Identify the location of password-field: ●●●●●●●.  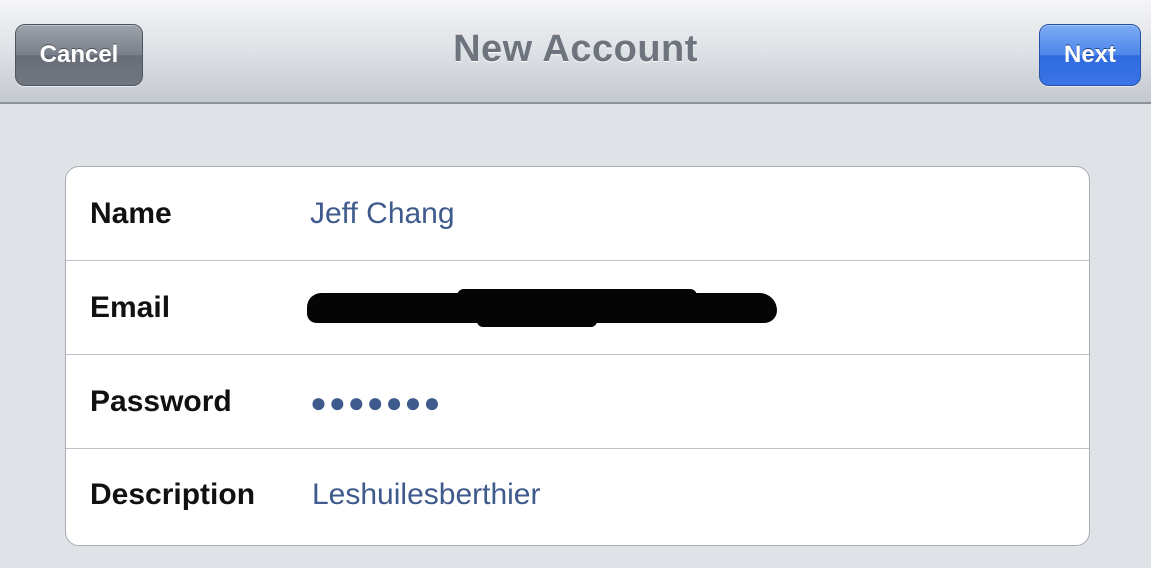
(376, 402).